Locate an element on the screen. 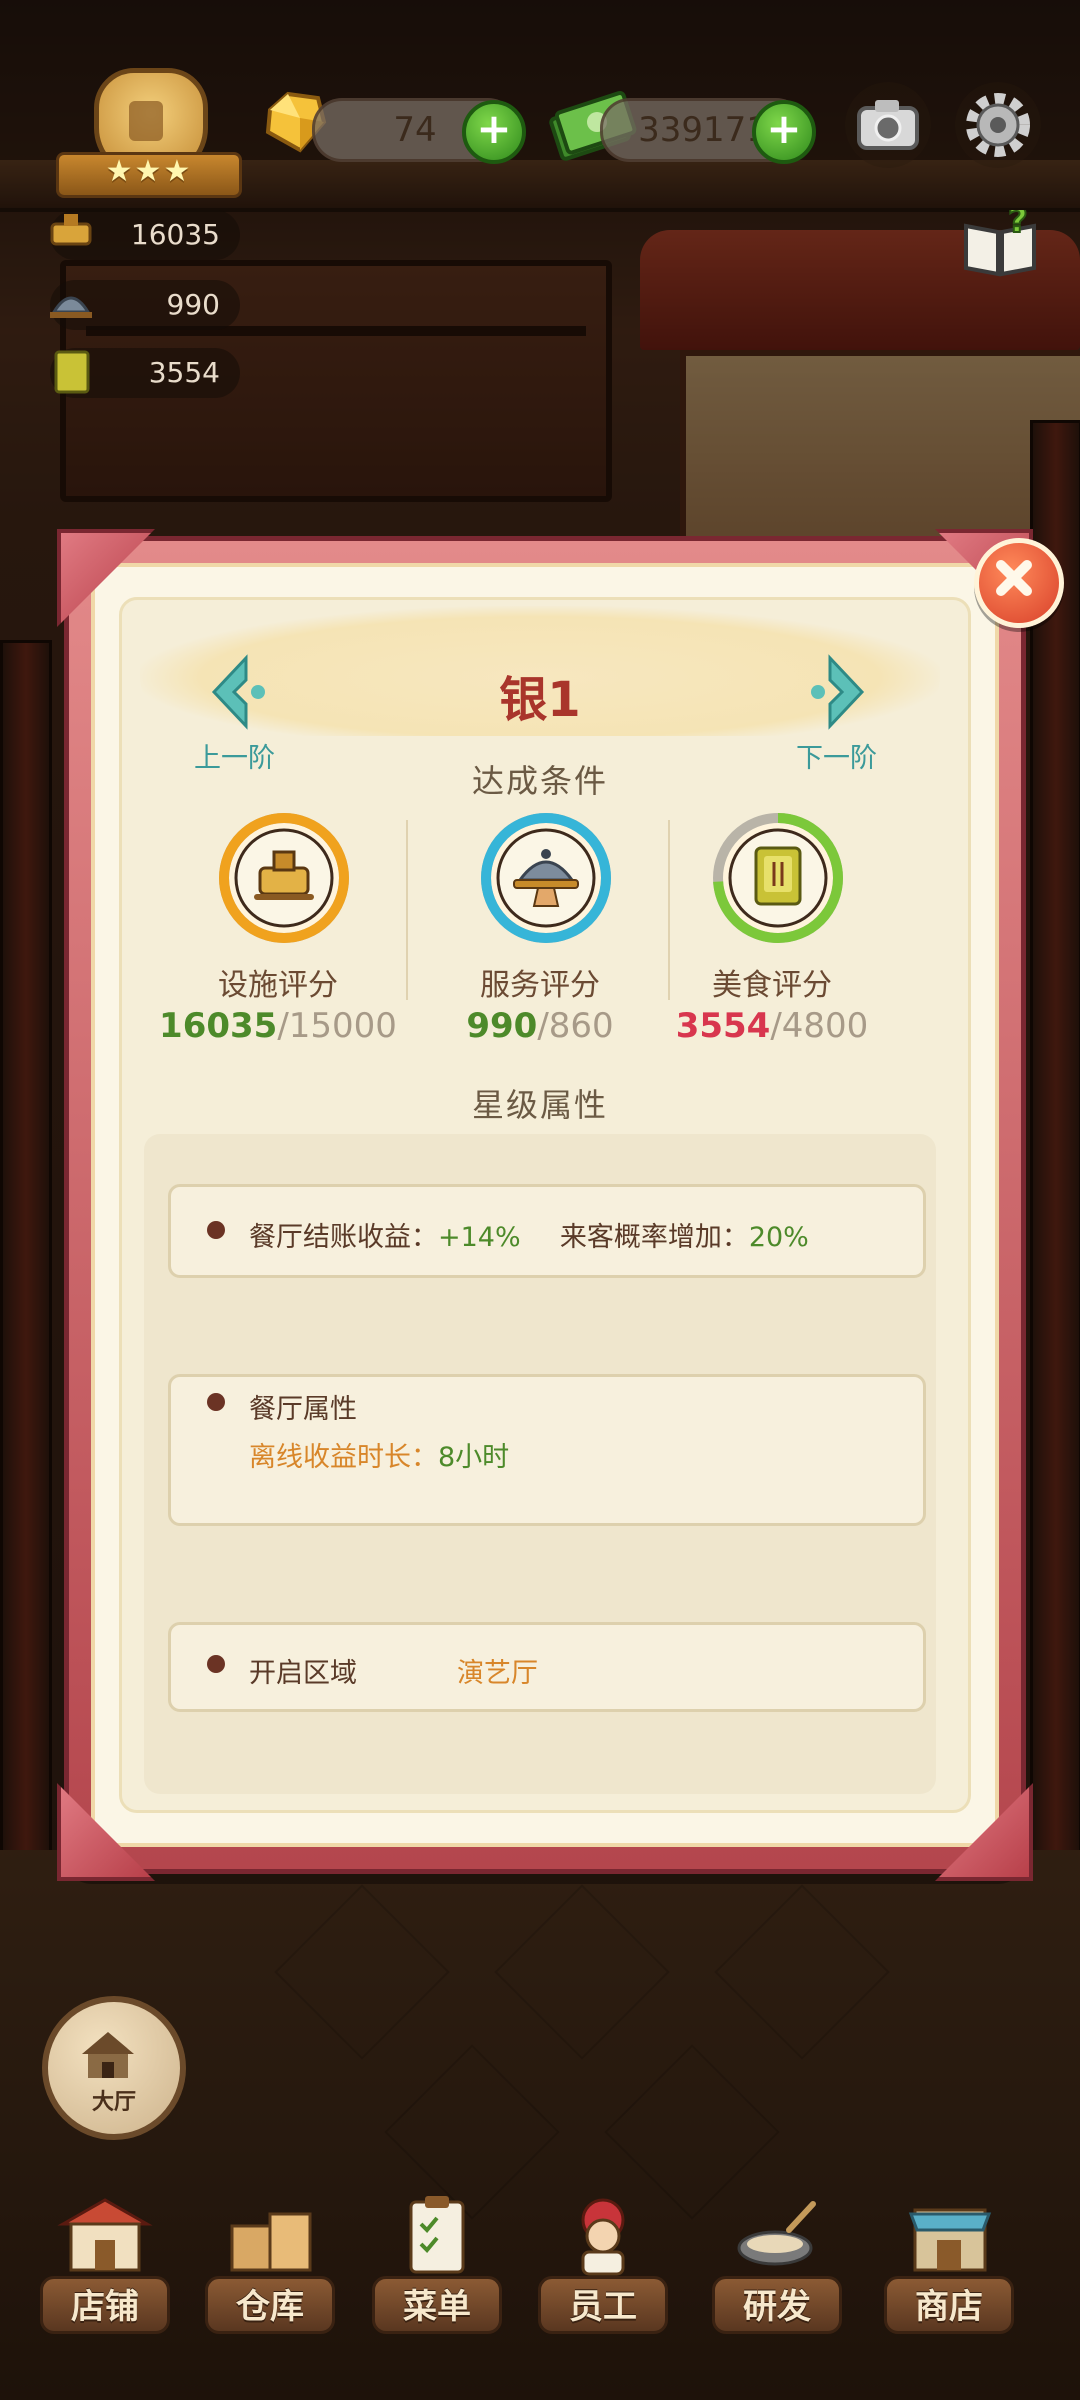  nav-shop-front: 店铺 is located at coordinates (105, 2265).